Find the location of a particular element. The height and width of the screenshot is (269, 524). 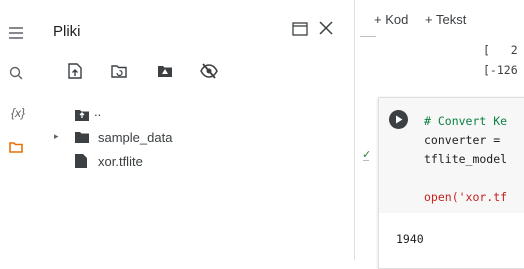

visibility-off-icon is located at coordinates (209, 71).